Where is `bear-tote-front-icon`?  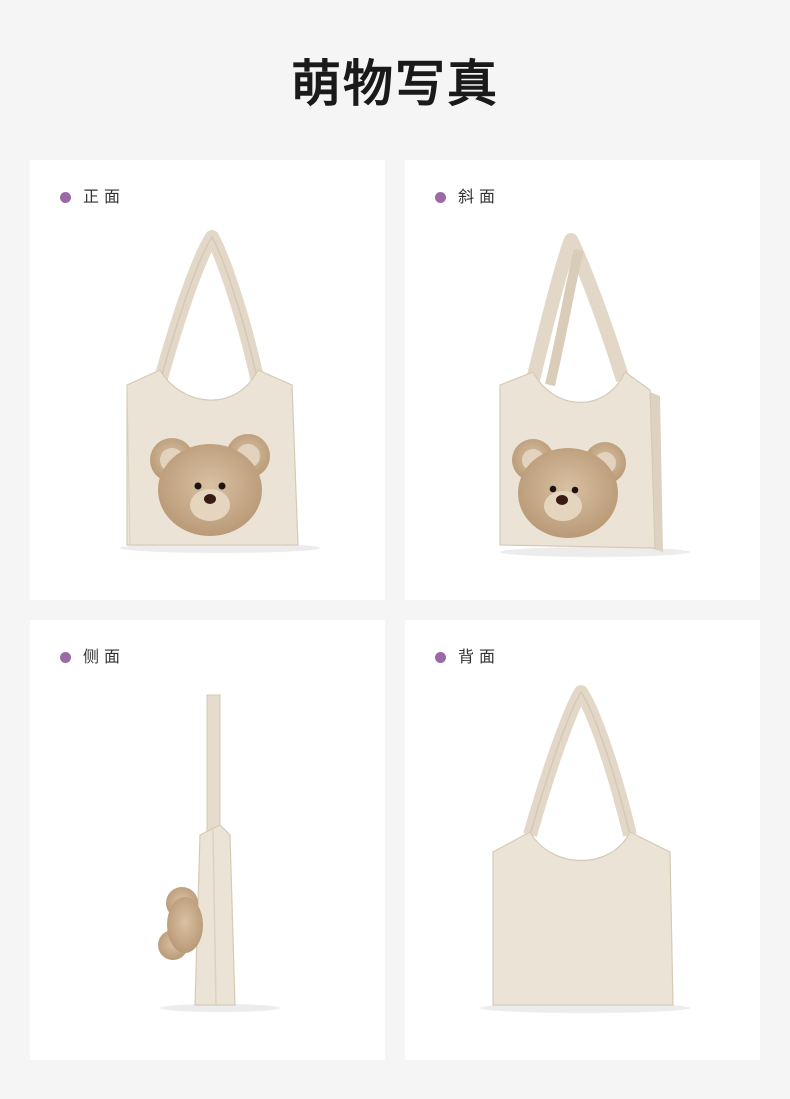 bear-tote-front-icon is located at coordinates (220, 391).